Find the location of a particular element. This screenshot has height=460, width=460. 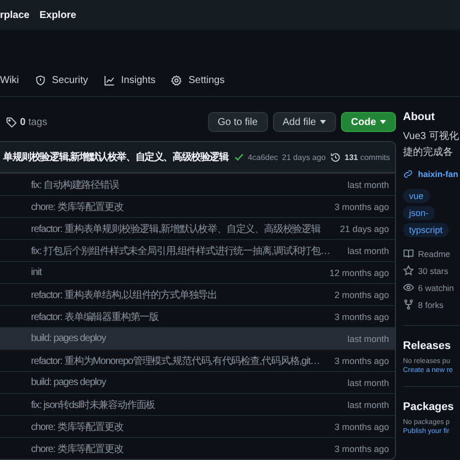

repo-tab: Insights is located at coordinates (130, 80).